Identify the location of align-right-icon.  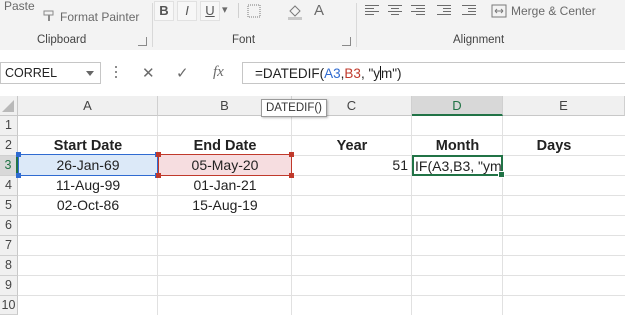
(418, 11).